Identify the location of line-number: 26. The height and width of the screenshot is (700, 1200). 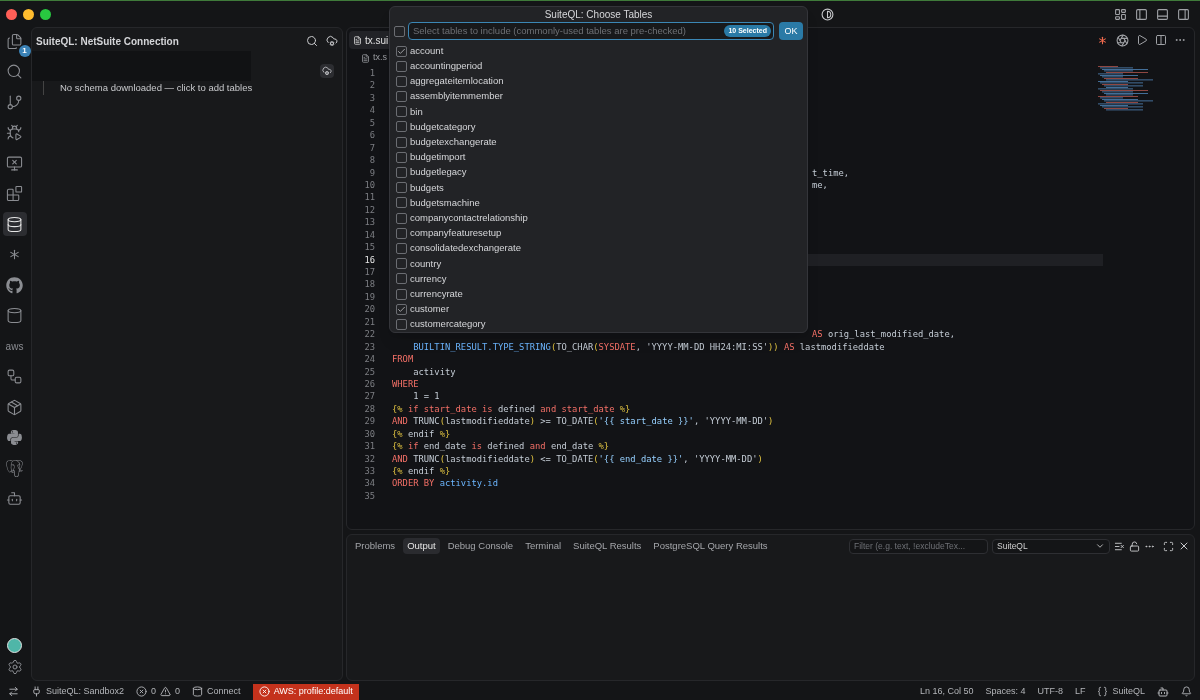
(369, 384).